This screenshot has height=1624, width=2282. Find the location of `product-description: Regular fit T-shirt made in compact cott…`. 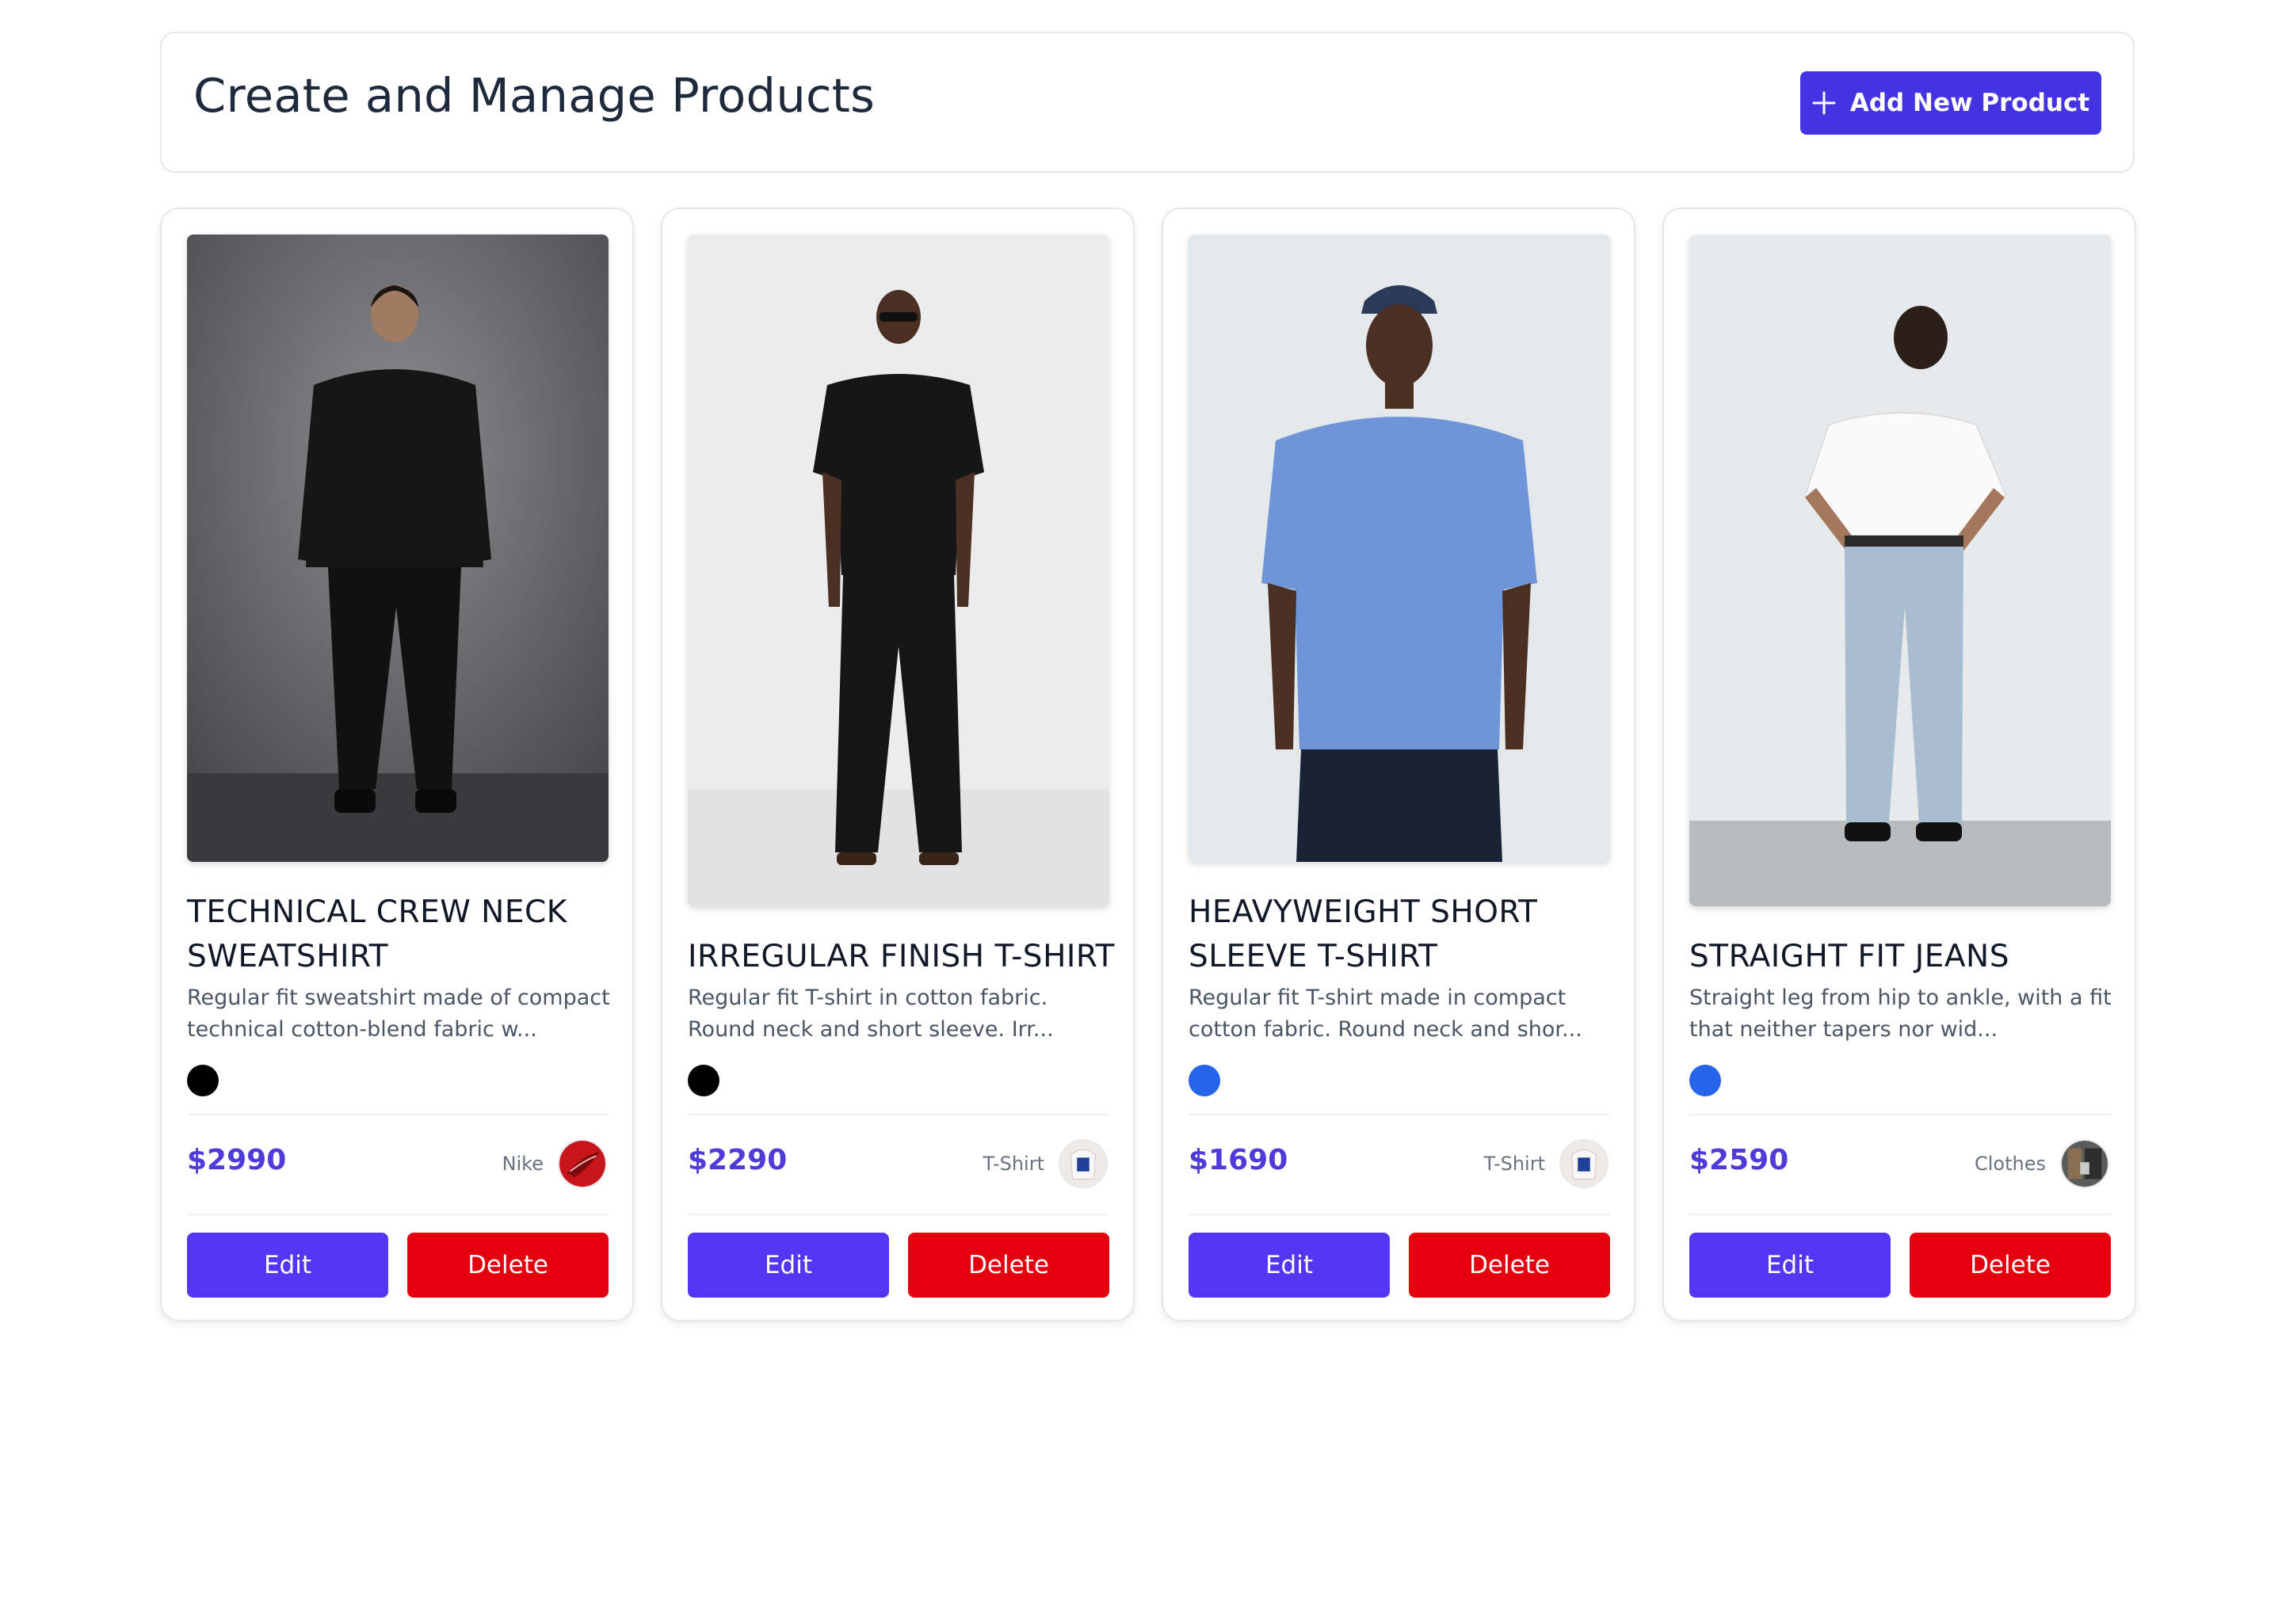

product-description: Regular fit T-shirt made in compact cott… is located at coordinates (1385, 1013).